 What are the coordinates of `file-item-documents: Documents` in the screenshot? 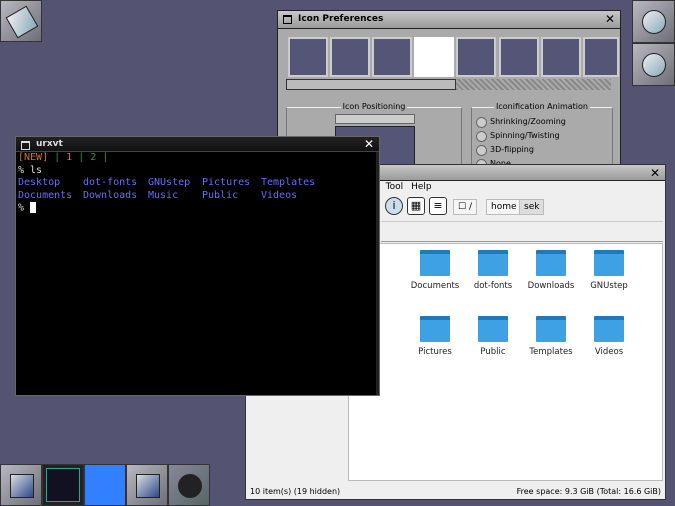 It's located at (435, 270).